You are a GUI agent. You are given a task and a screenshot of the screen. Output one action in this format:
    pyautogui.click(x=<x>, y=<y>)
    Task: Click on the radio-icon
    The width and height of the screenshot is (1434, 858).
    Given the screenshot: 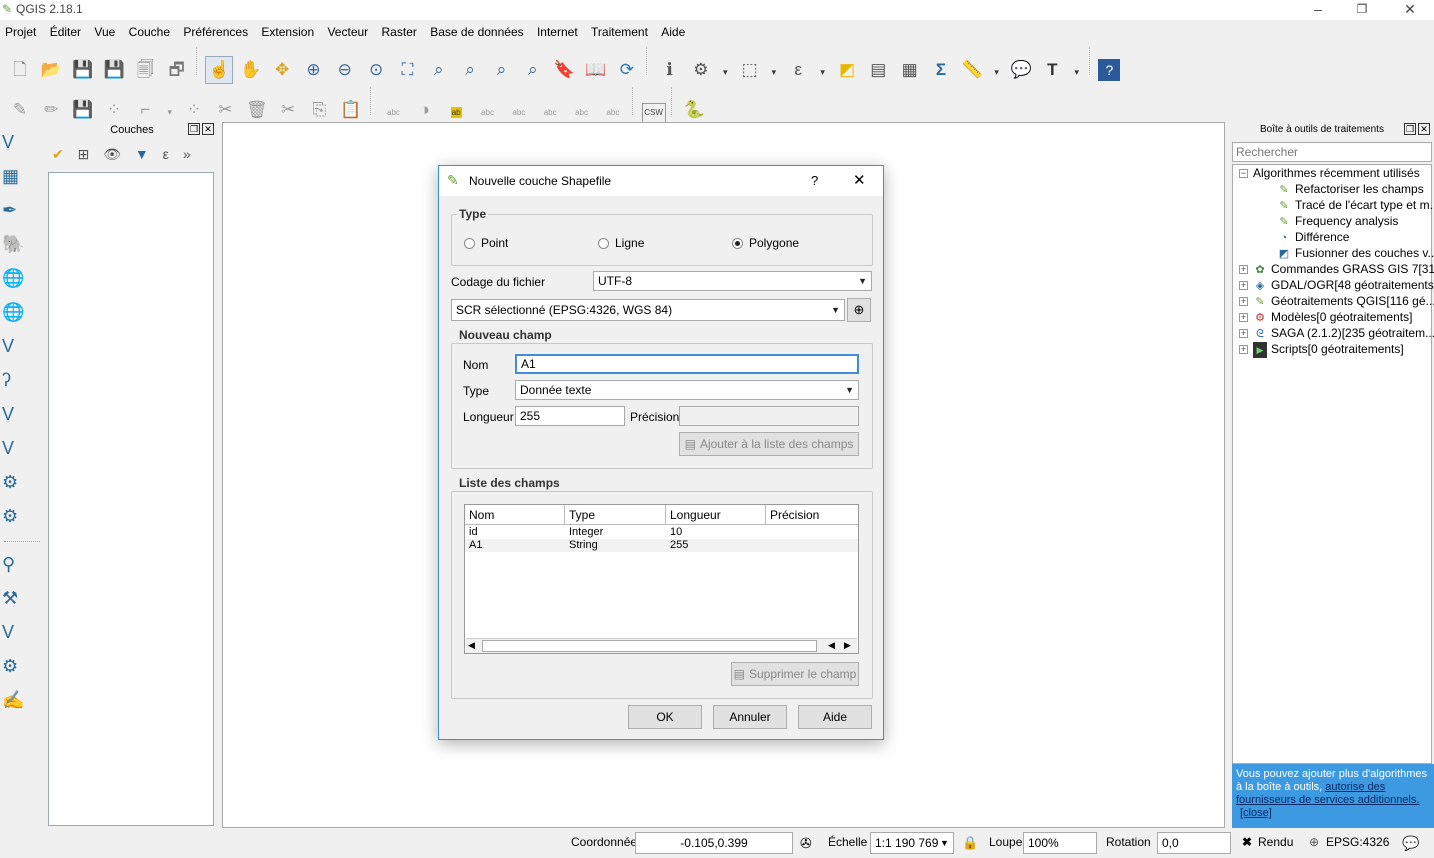 What is the action you would take?
    pyautogui.click(x=469, y=244)
    